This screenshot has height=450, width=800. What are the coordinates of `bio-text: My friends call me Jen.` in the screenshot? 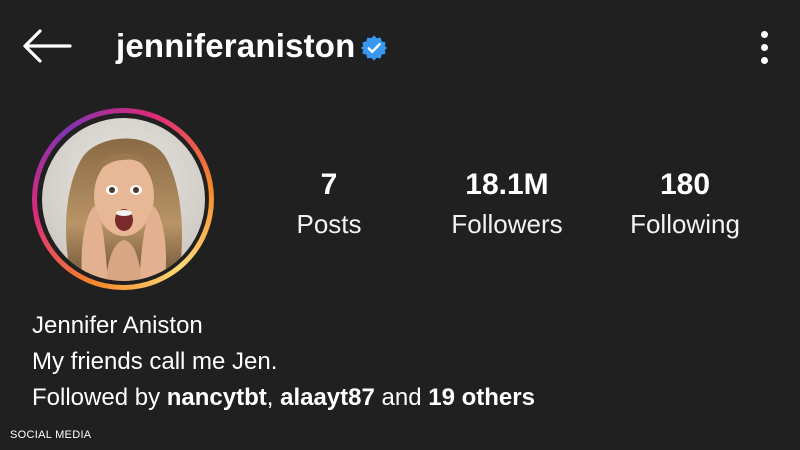 It's located at (155, 361).